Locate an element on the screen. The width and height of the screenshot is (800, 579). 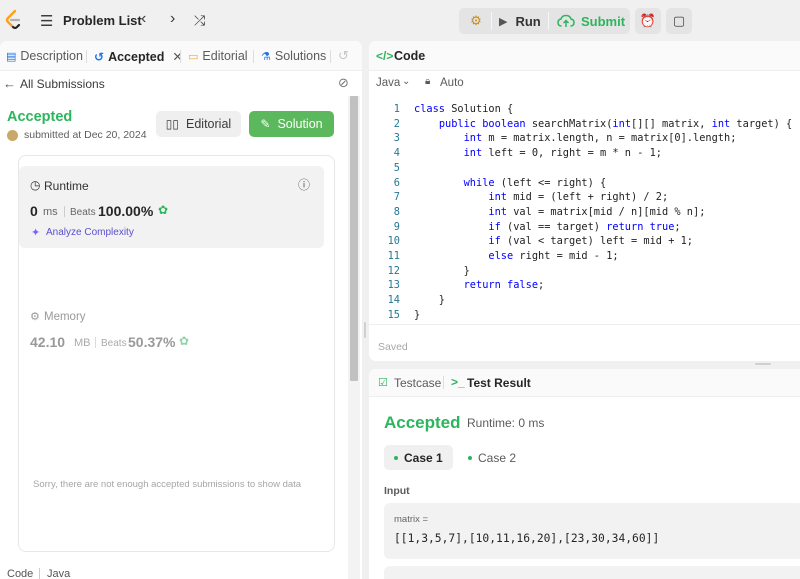
debug-icon: ⚙ is located at coordinates (476, 20).